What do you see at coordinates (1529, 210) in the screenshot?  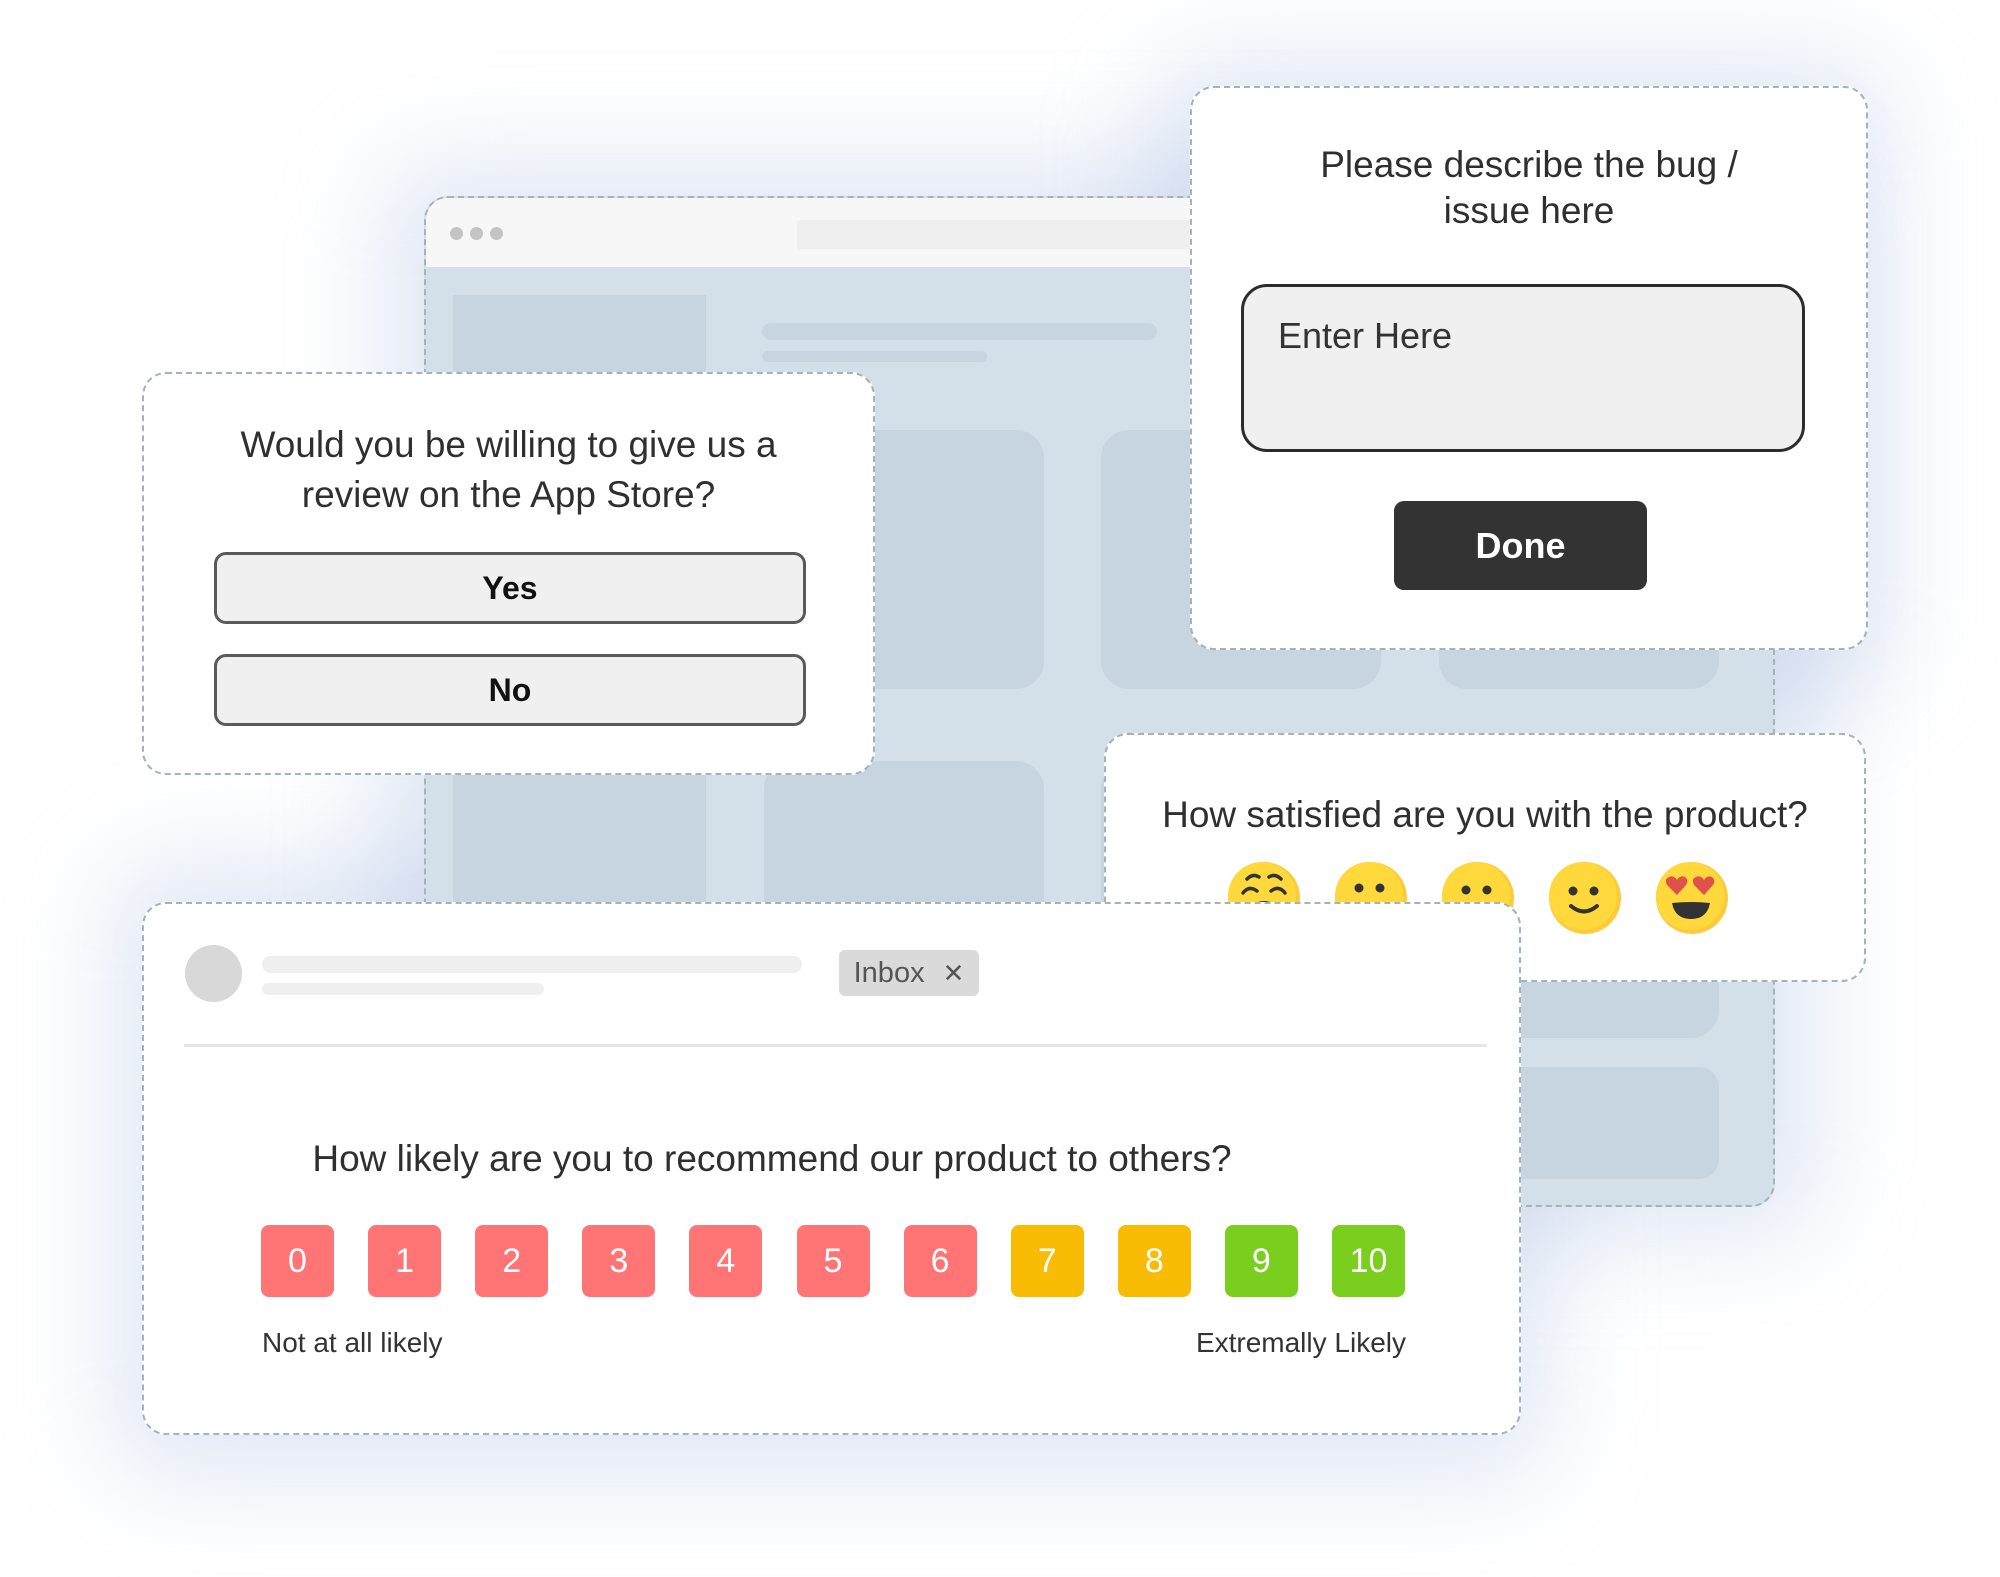 I see `bug-title-line: issue here` at bounding box center [1529, 210].